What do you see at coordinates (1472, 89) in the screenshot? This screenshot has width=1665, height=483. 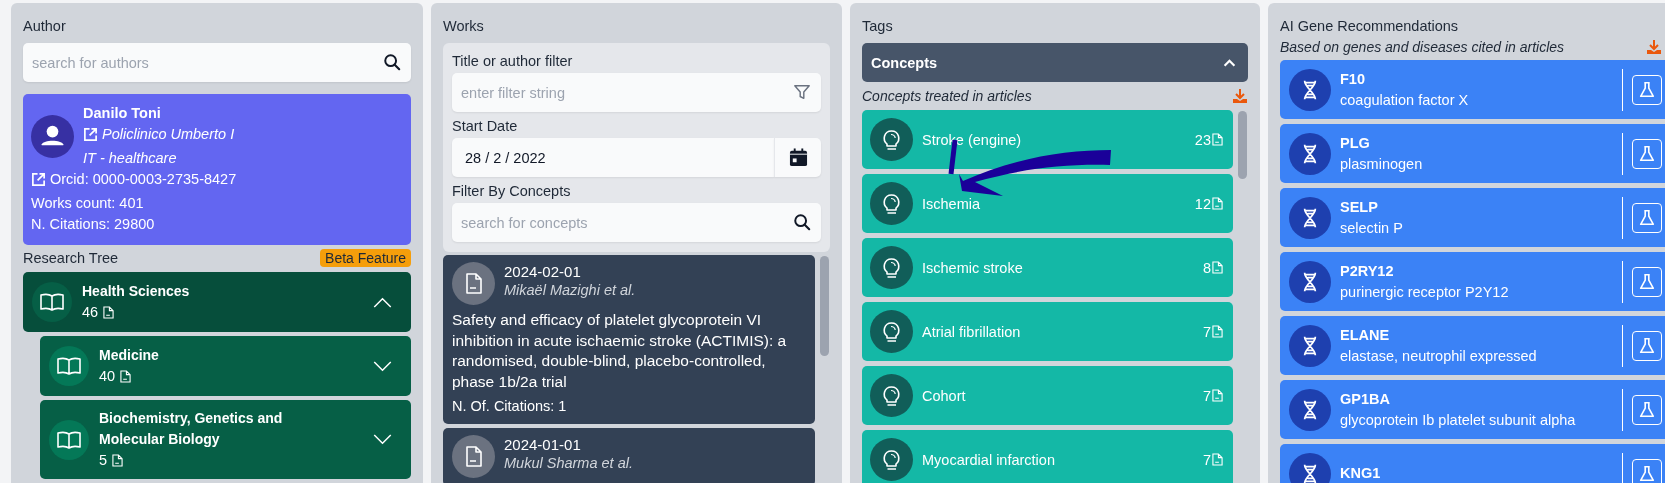 I see `gene-item: F10 coagulation factor X` at bounding box center [1472, 89].